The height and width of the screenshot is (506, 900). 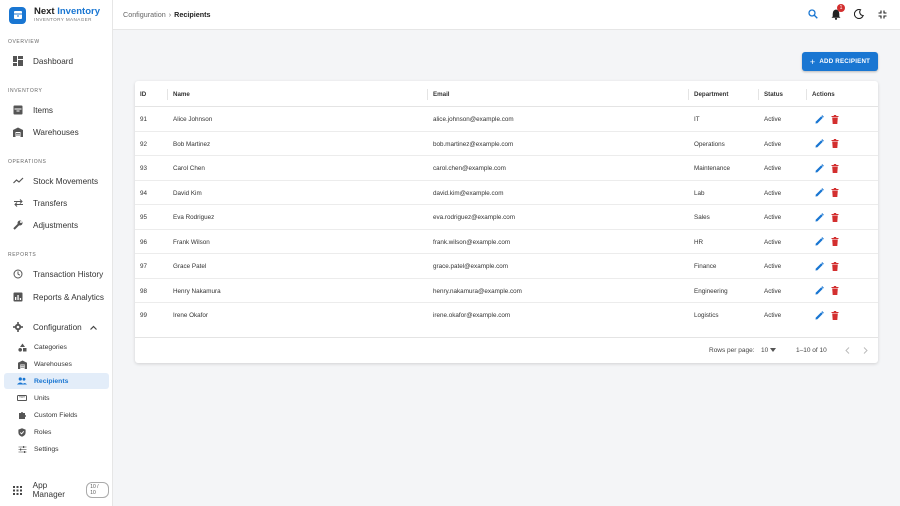 What do you see at coordinates (705, 266) in the screenshot?
I see `cell-department: Finance` at bounding box center [705, 266].